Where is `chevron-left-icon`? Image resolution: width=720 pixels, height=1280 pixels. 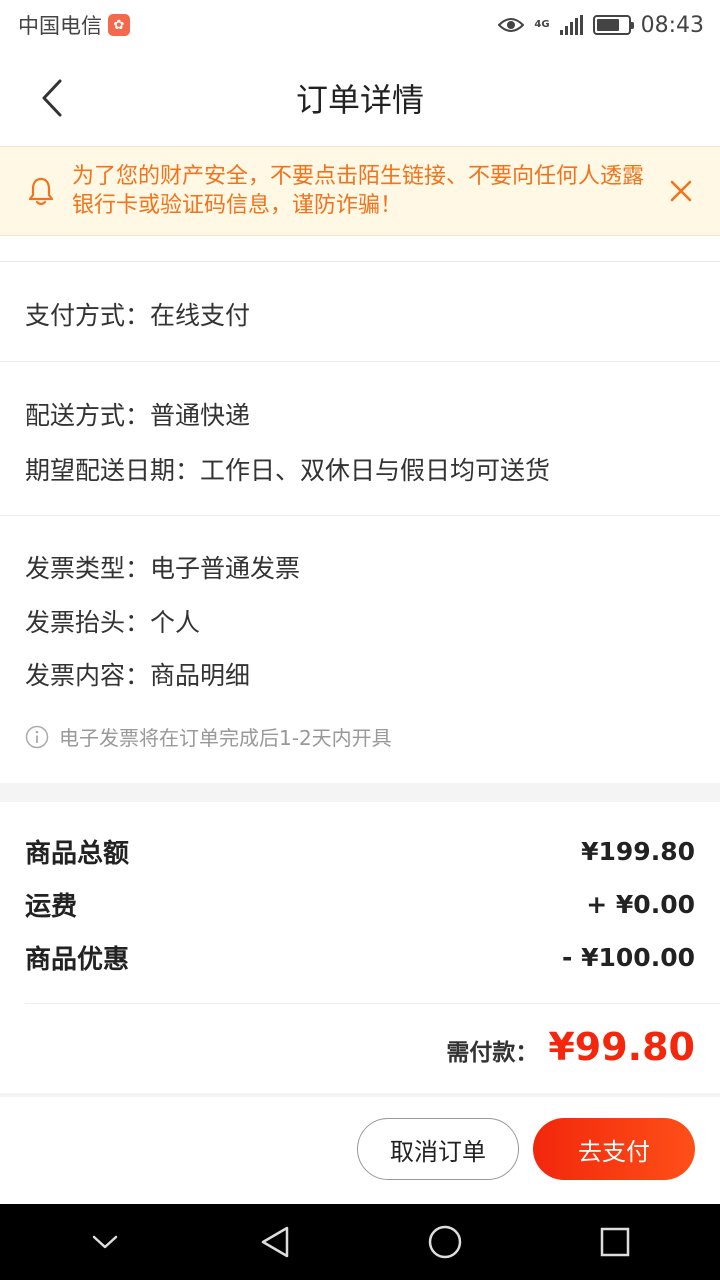 chevron-left-icon is located at coordinates (52, 98).